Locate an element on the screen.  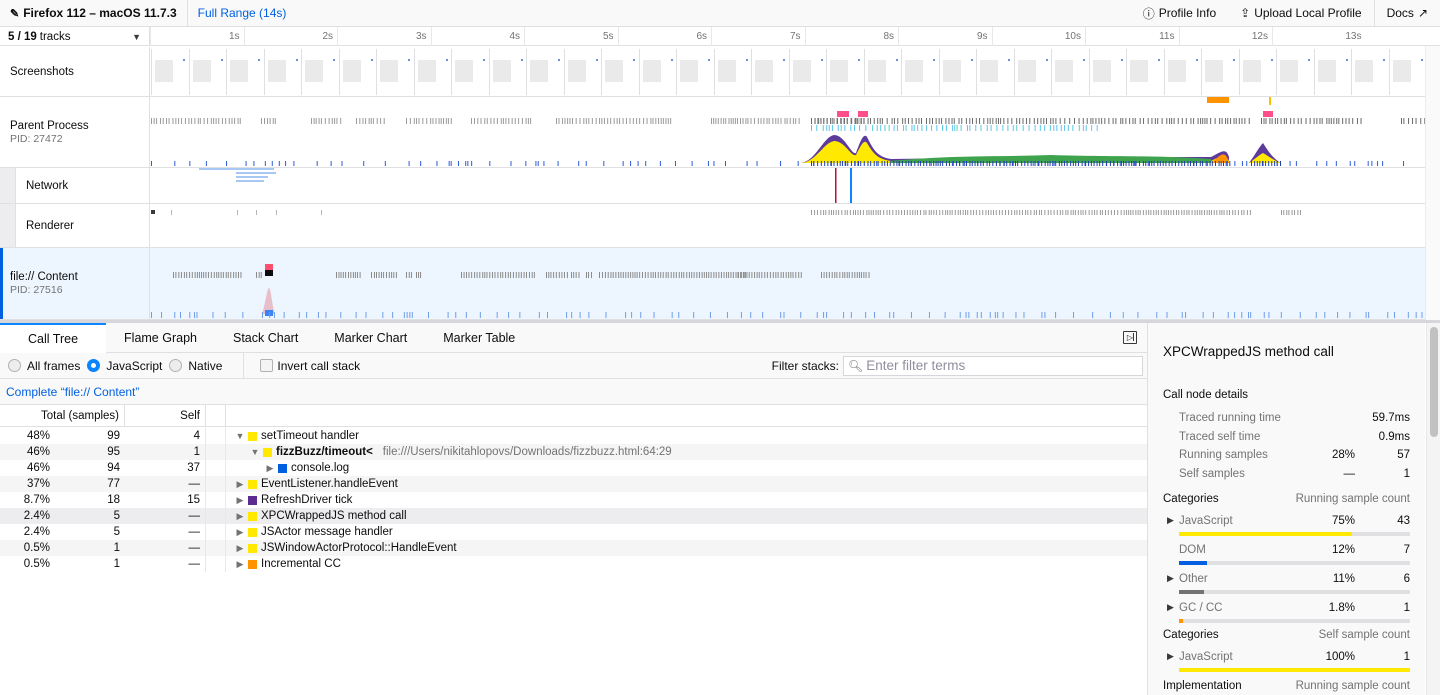
profile-info-button: ⓘ Profile Info is located at coordinates (1179, 13).